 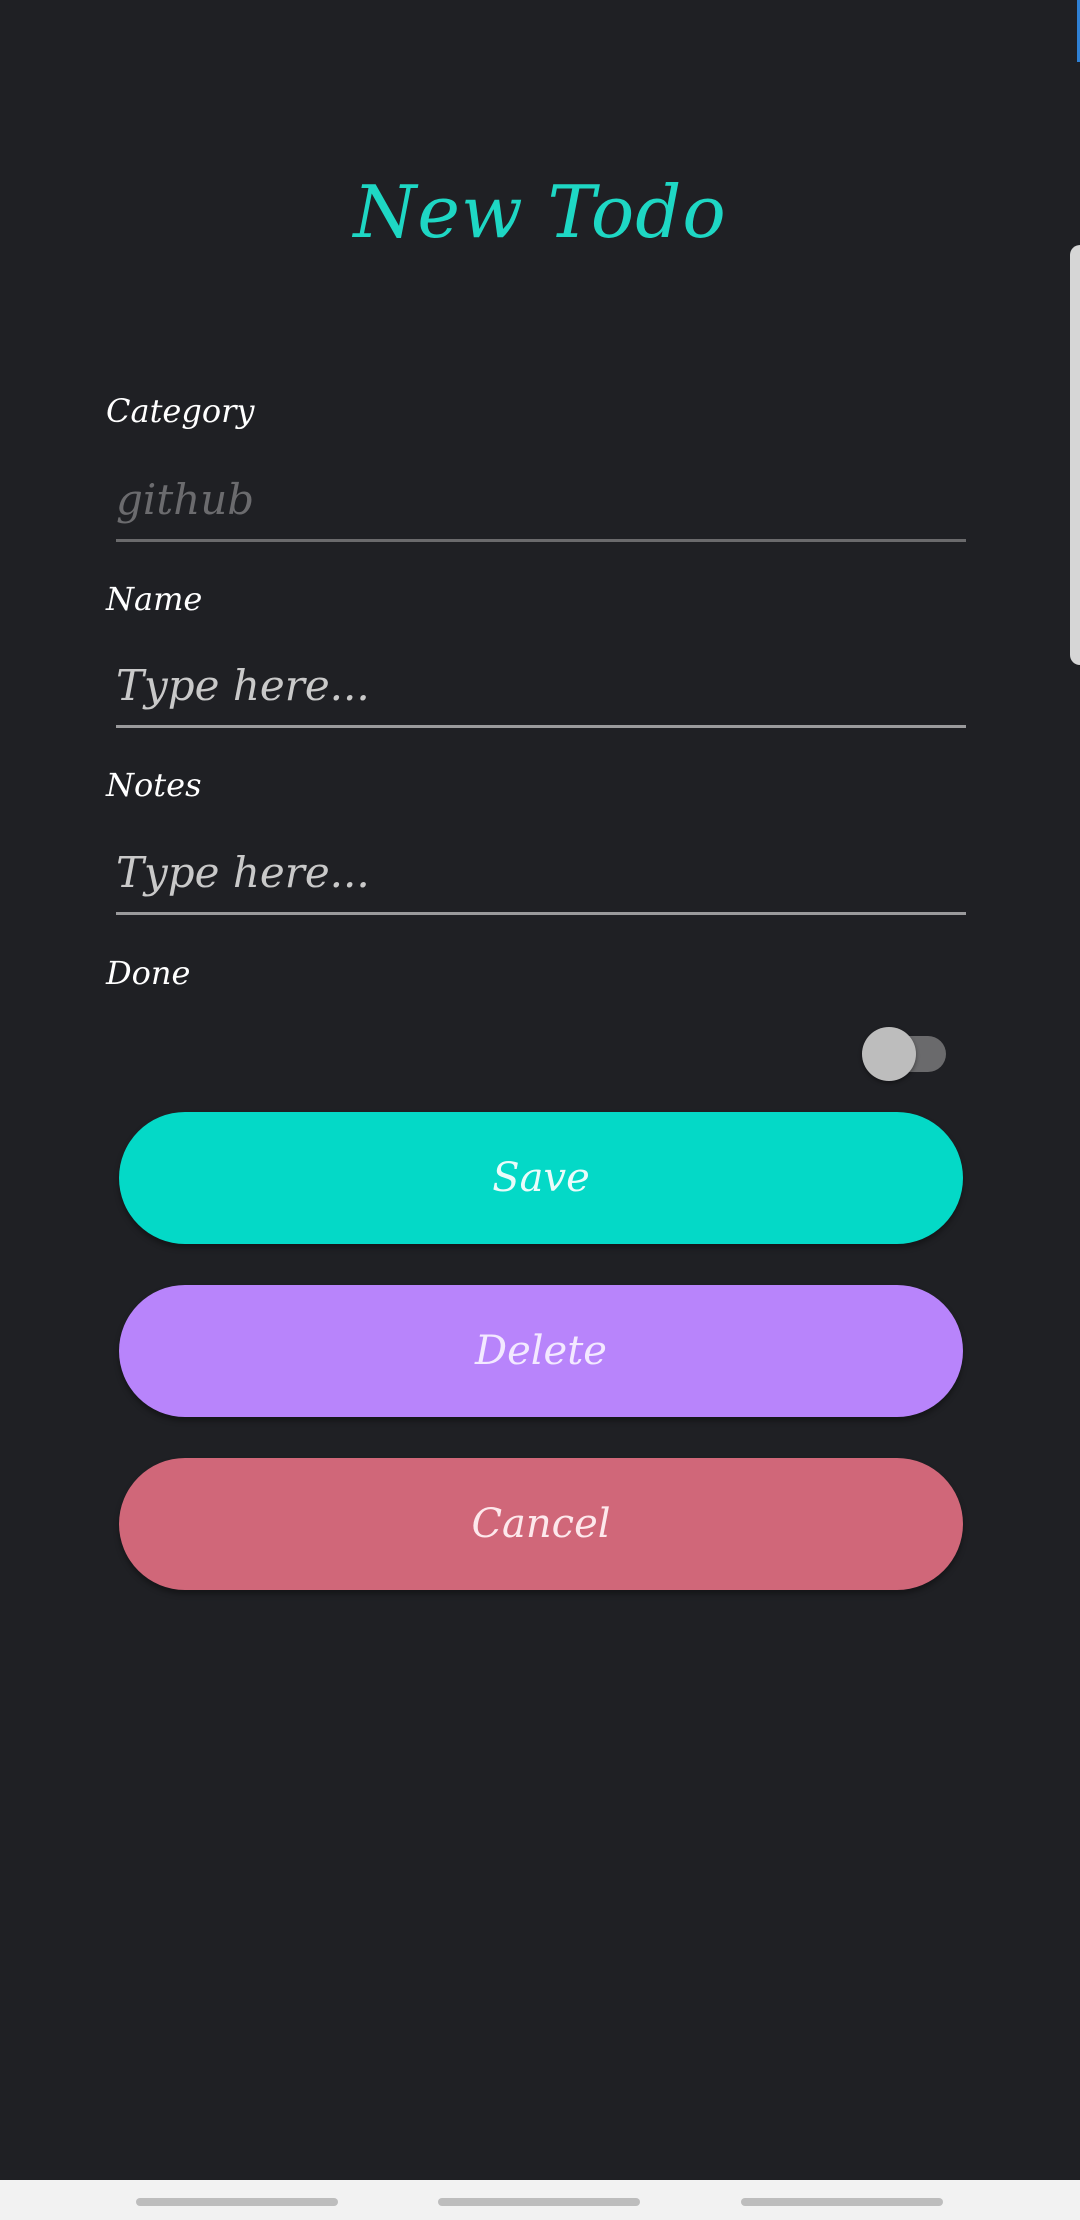 I want to click on notes-field, so click(x=541, y=877).